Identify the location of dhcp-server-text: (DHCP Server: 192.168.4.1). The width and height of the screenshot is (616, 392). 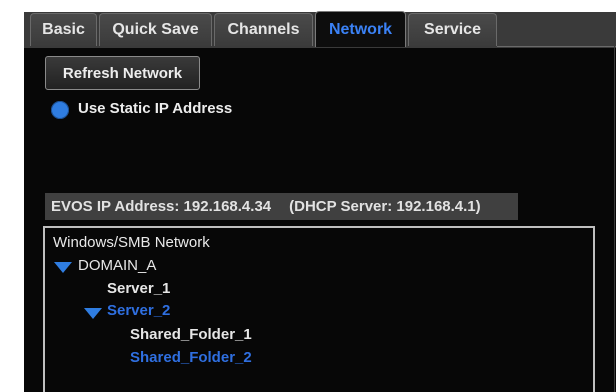
(385, 206).